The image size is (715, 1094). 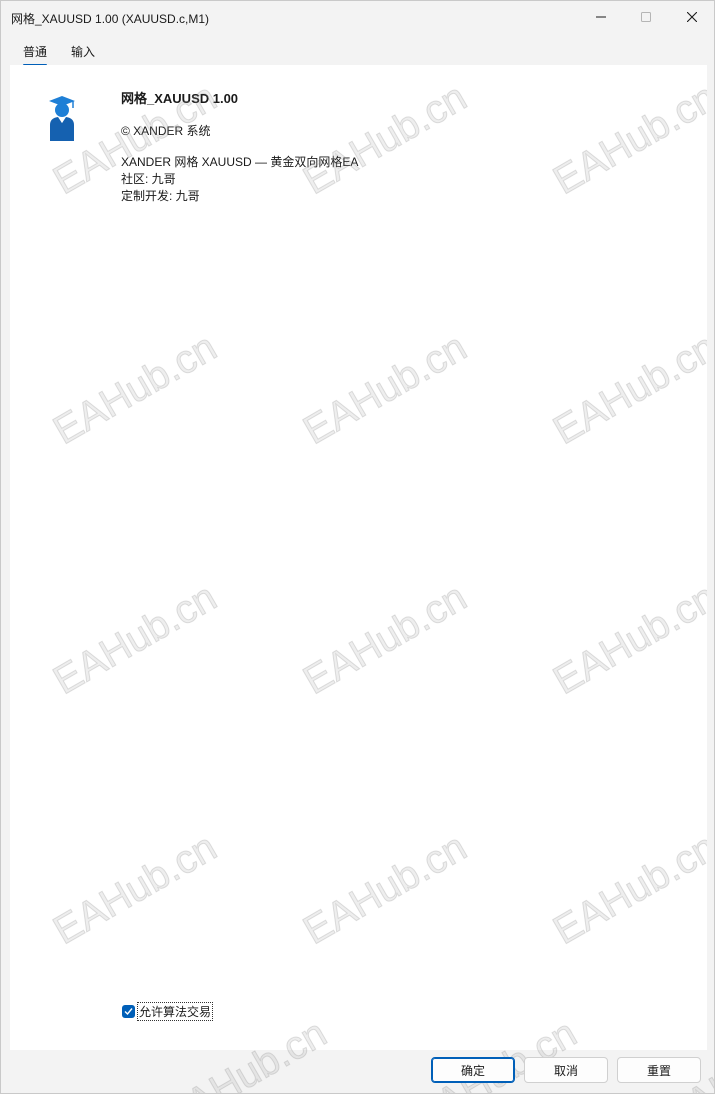 I want to click on title-bar: 网格_XAUUSD 1.00 (XAUUSD.c,M1), so click(x=357, y=17).